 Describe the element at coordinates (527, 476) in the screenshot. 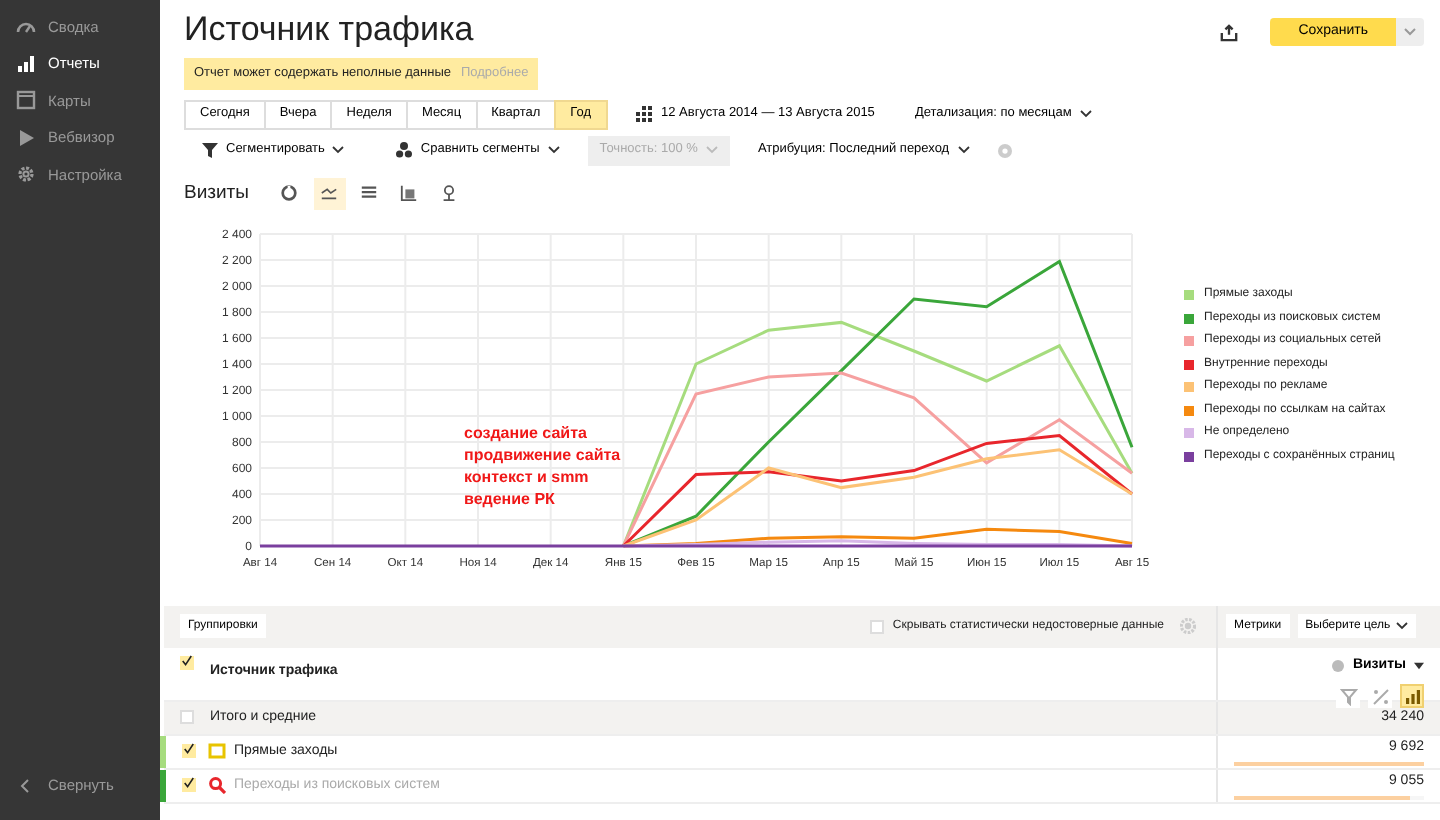

I see `annotation-text: контекст и smm` at that location.